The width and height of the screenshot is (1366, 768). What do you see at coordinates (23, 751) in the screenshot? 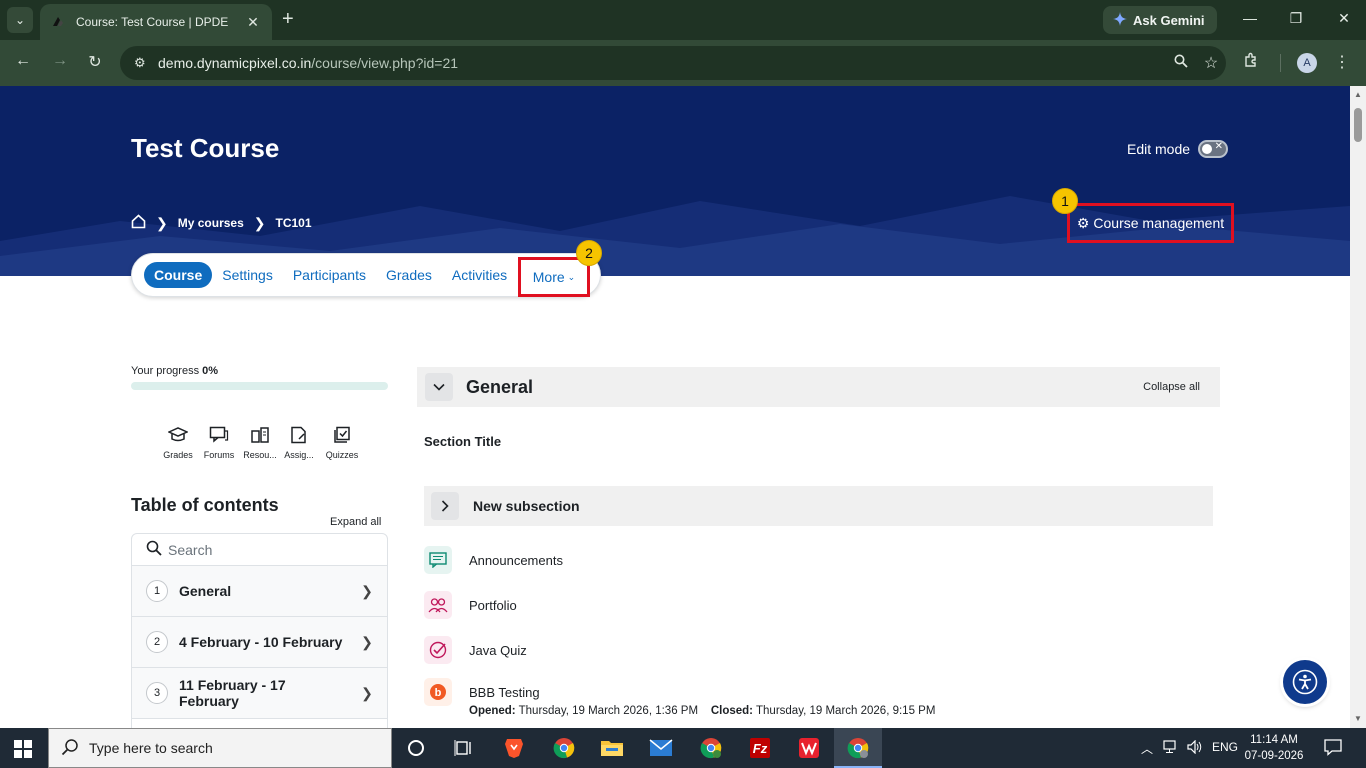
I see `windows-start-icon` at bounding box center [23, 751].